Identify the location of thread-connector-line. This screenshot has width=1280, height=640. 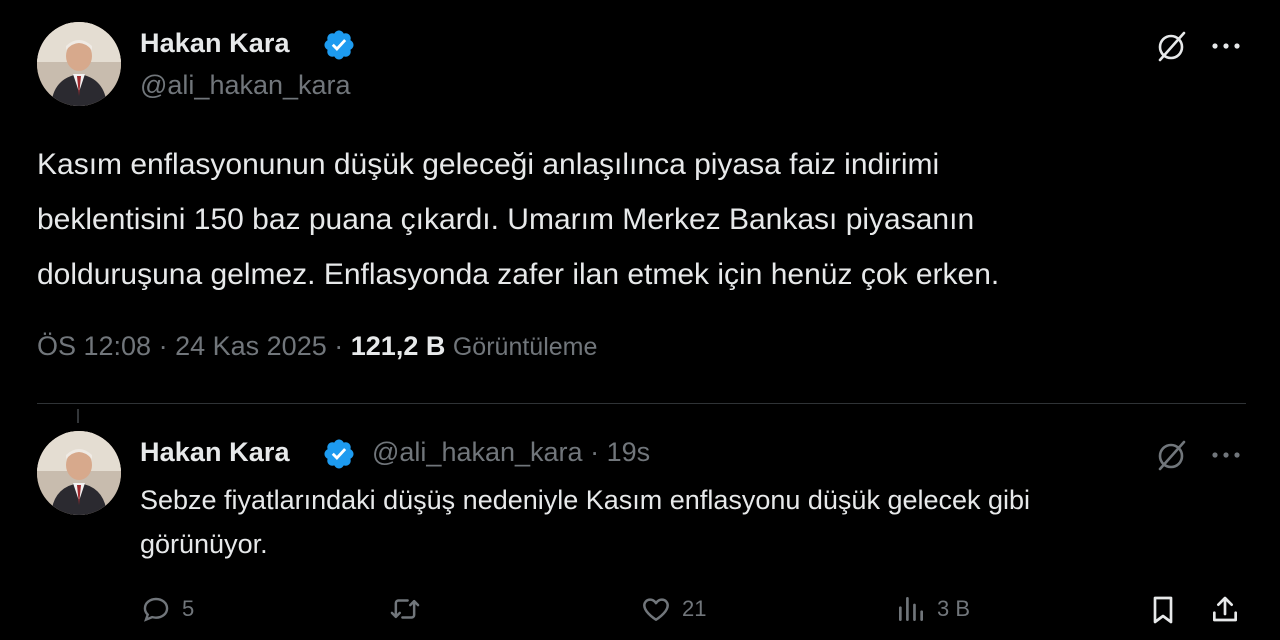
(78, 416).